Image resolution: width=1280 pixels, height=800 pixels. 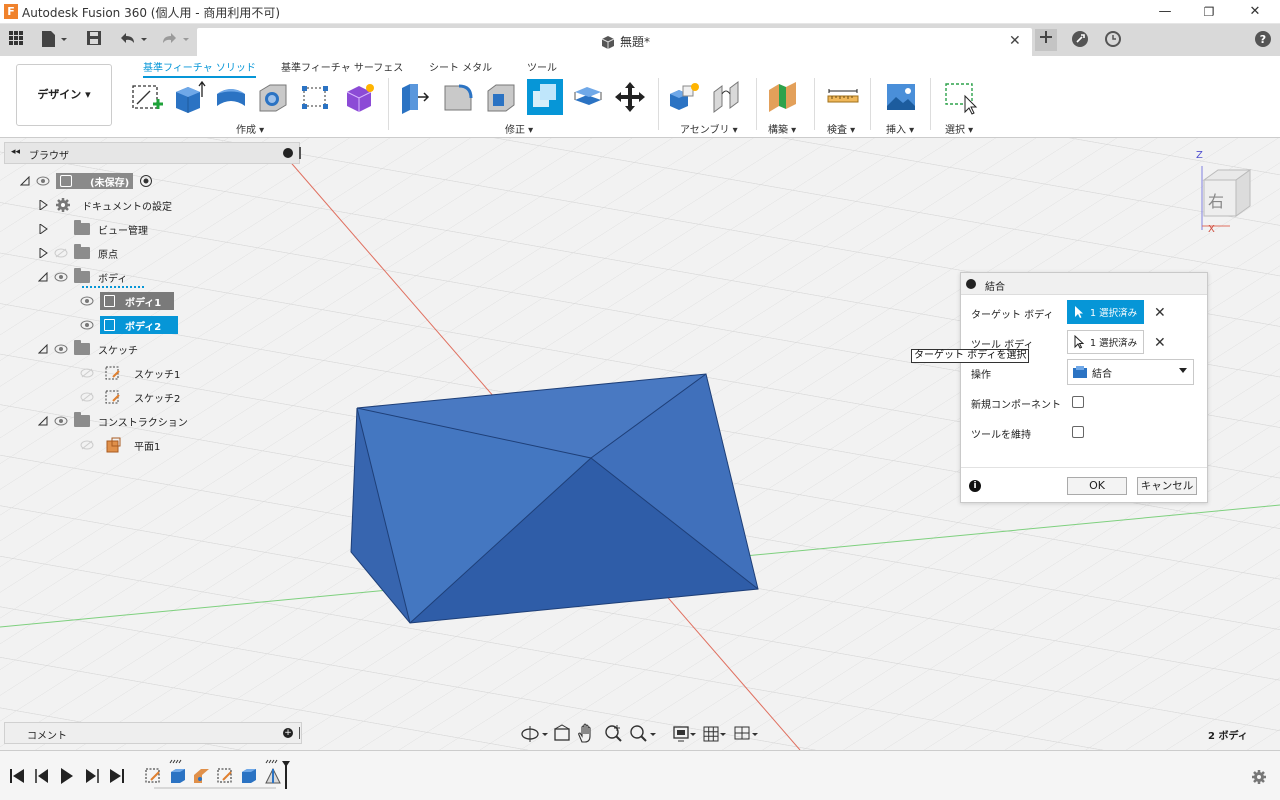 What do you see at coordinates (231, 97) in the screenshot?
I see `revolve-icon` at bounding box center [231, 97].